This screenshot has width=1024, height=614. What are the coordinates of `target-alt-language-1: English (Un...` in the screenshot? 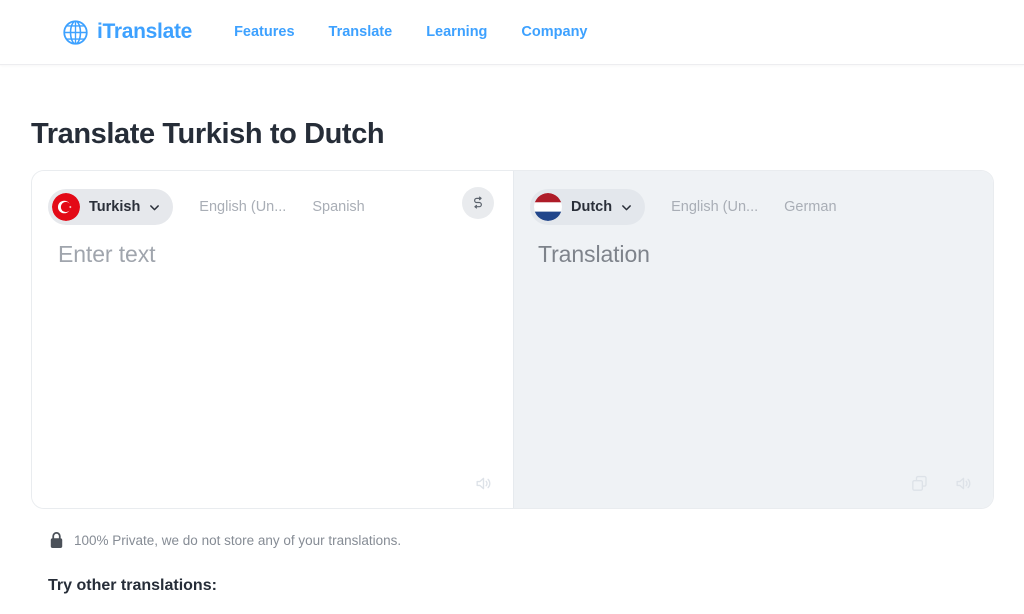 It's located at (714, 207).